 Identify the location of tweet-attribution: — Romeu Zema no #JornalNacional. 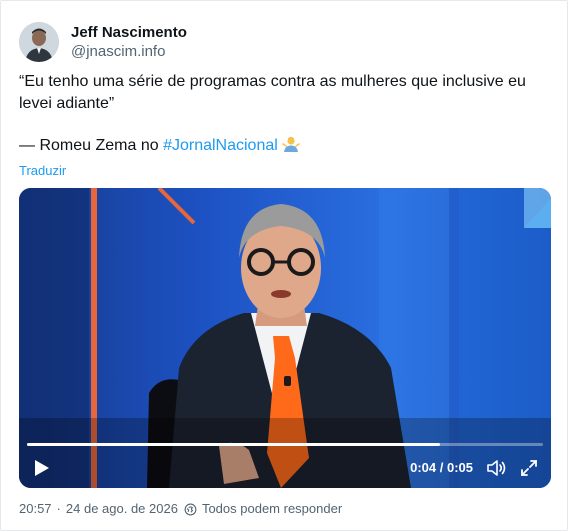
(289, 146).